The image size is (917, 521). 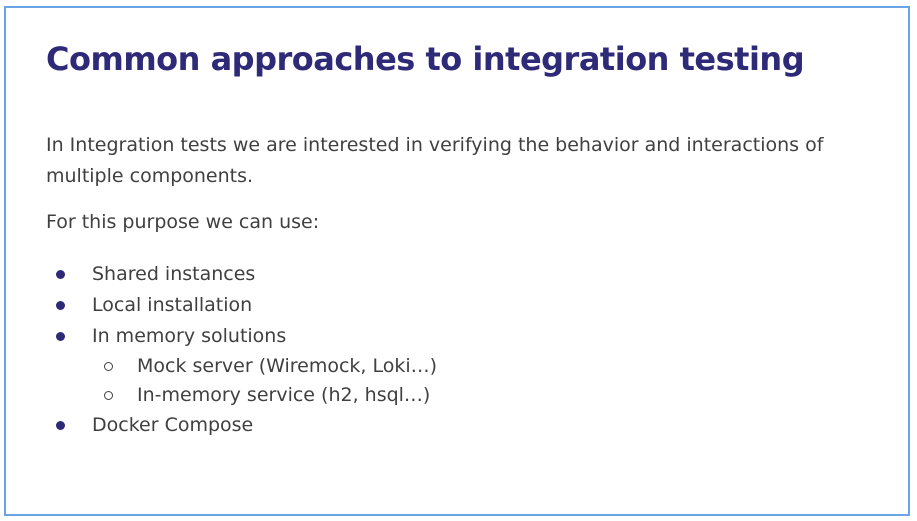 I want to click on sub-item-label: Mock server (Wiremock, Loki…), so click(x=287, y=366).